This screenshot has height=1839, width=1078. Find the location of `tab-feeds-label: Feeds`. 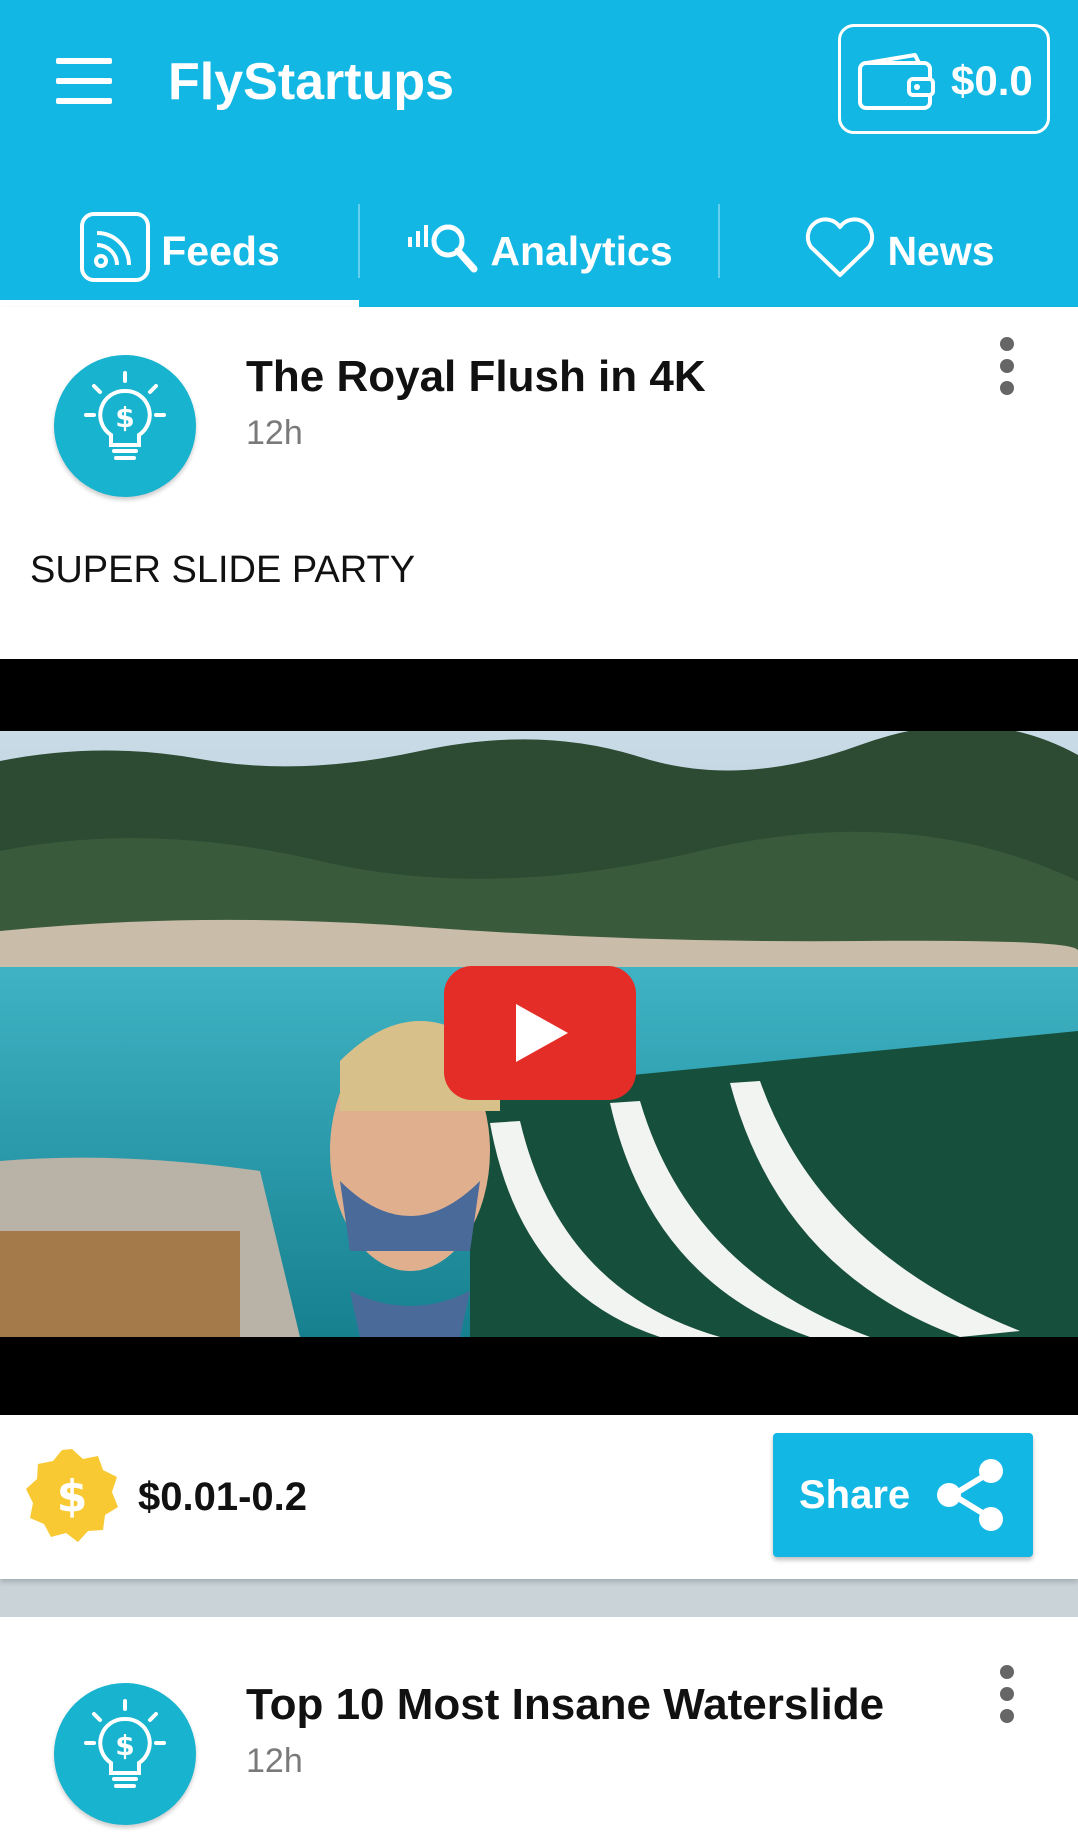

tab-feeds-label: Feeds is located at coordinates (220, 251).